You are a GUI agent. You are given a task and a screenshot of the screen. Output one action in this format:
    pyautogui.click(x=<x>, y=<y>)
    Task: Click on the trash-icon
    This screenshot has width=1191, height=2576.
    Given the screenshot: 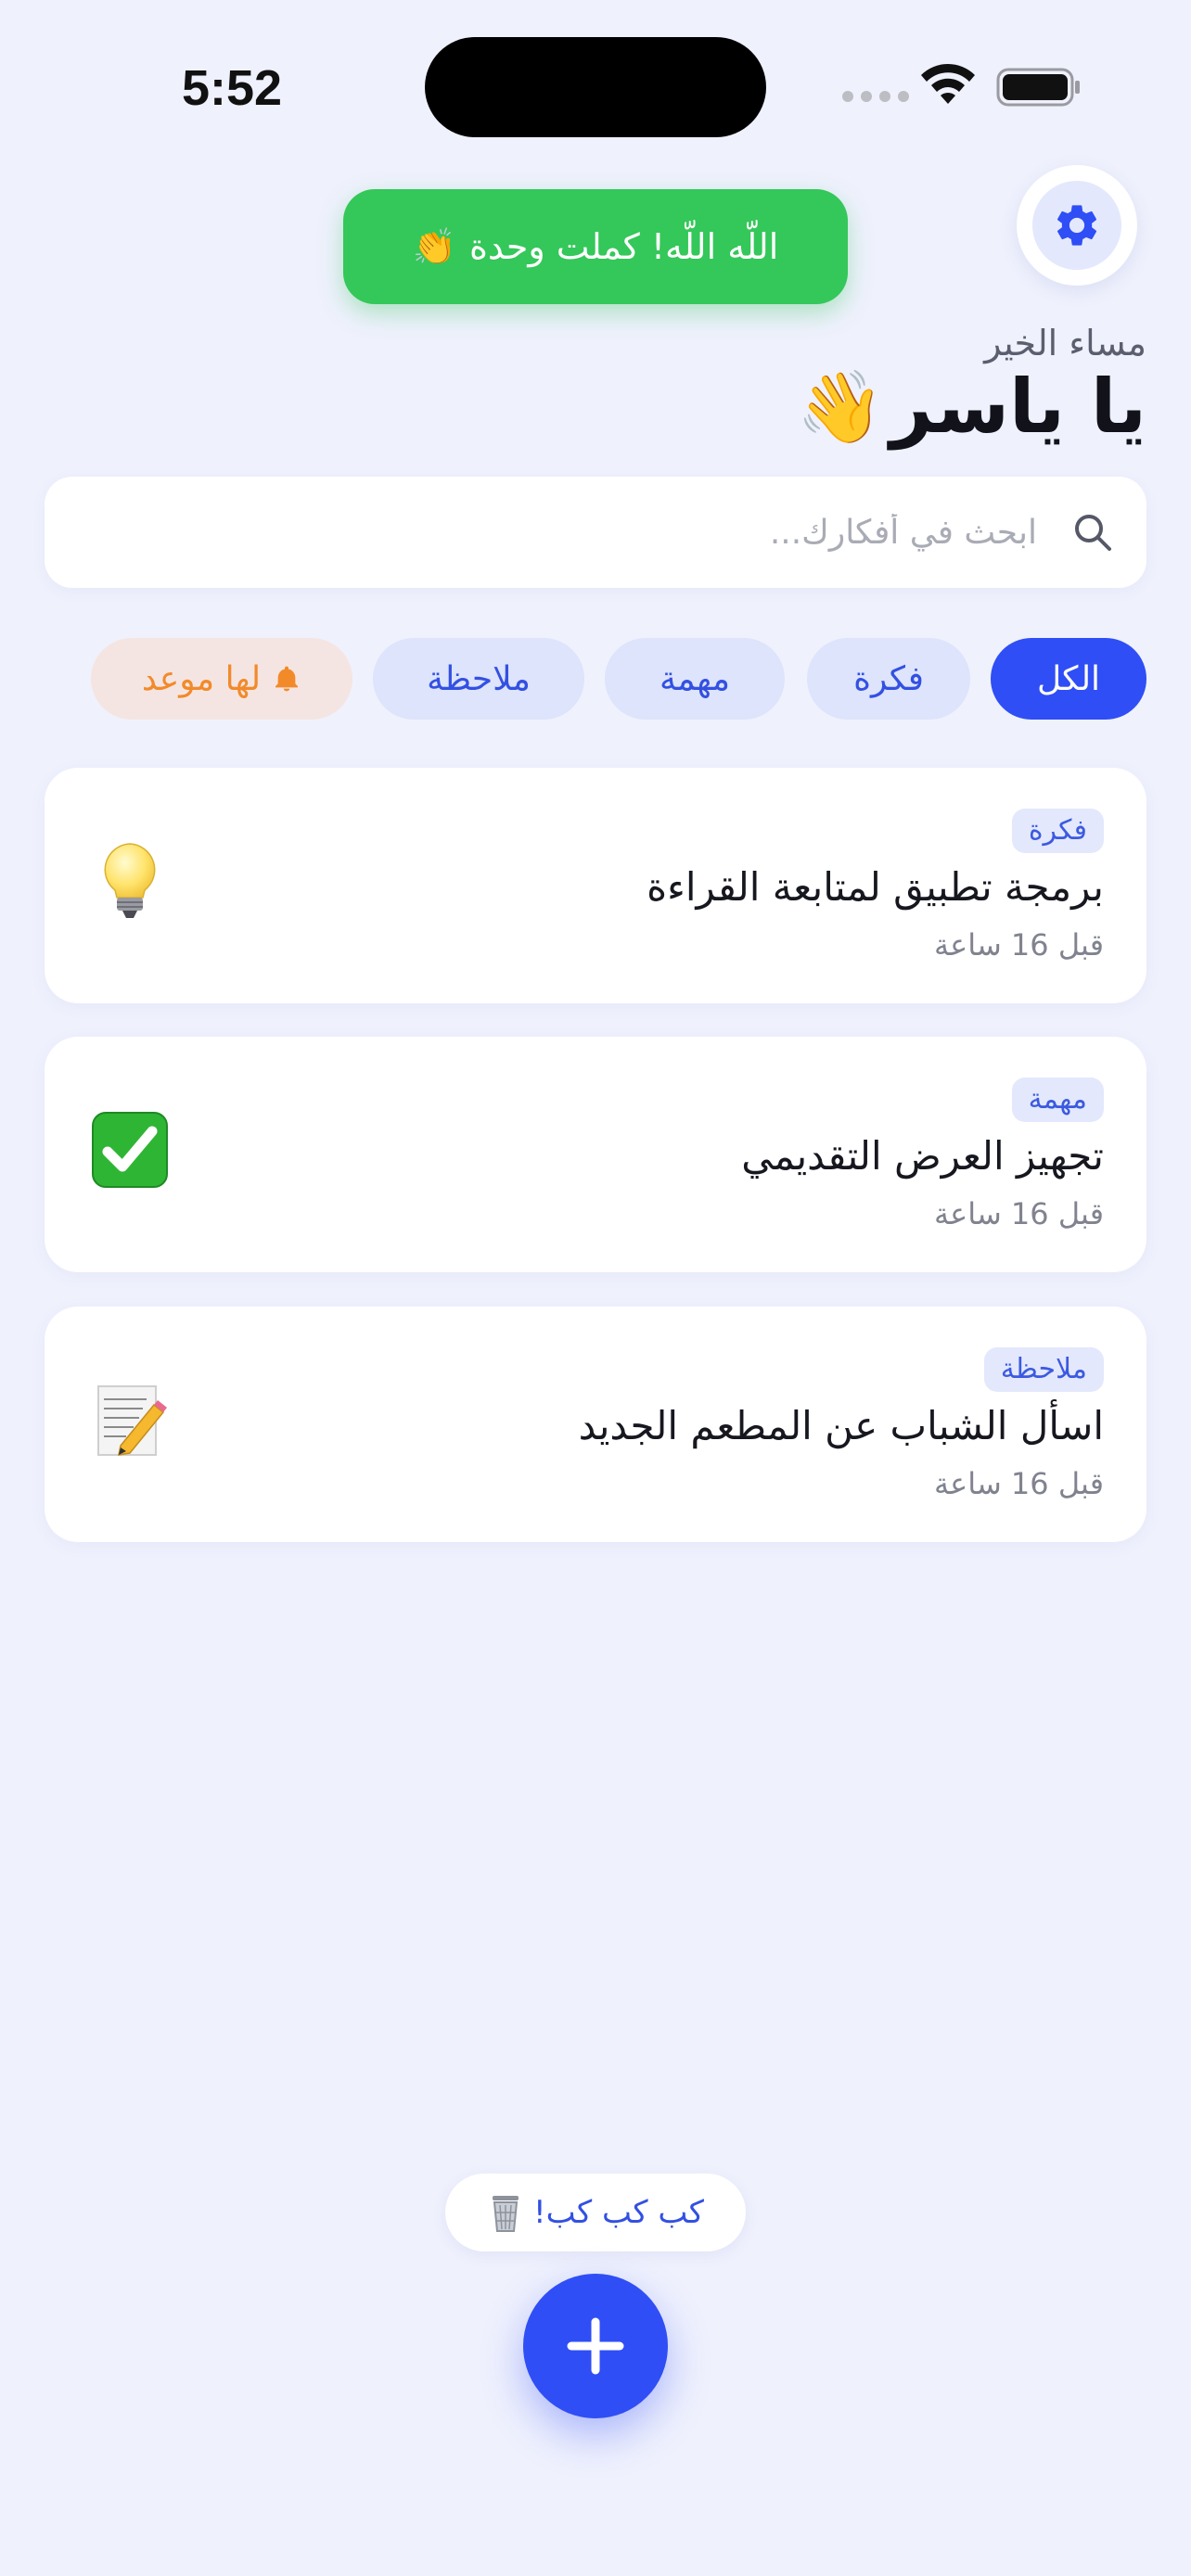 What is the action you would take?
    pyautogui.click(x=506, y=2214)
    